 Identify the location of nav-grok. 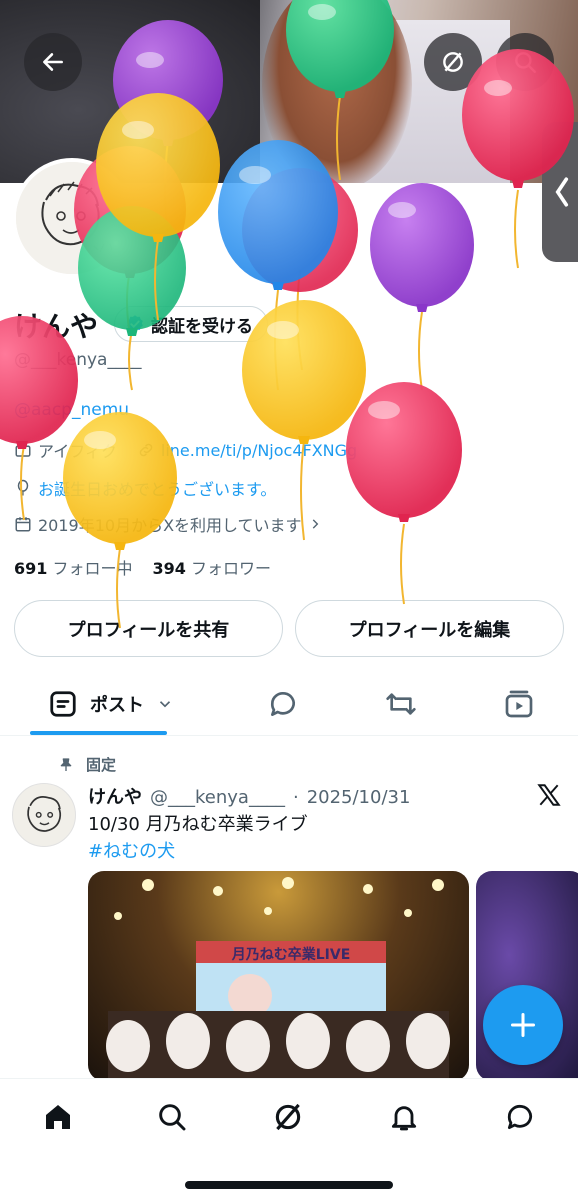
(288, 1117).